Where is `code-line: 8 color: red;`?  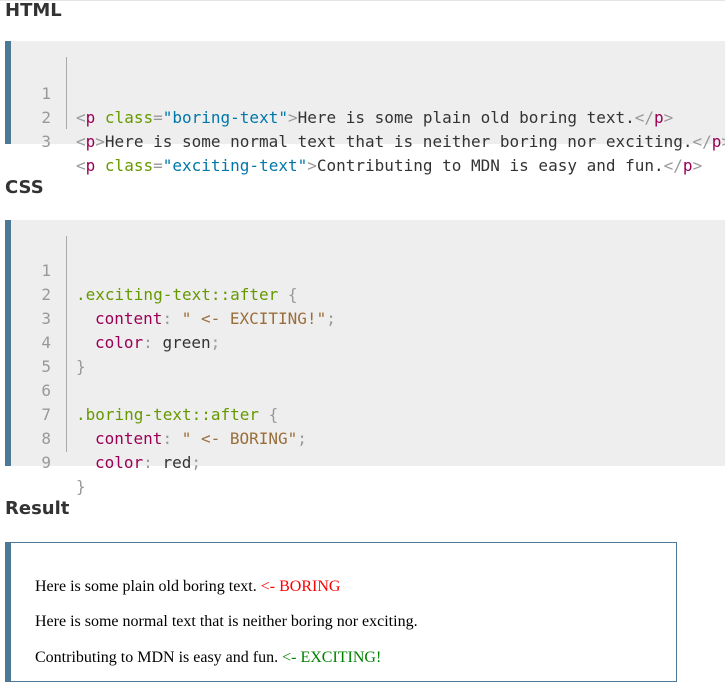
code-line: 8 color: red; is located at coordinates (106, 437).